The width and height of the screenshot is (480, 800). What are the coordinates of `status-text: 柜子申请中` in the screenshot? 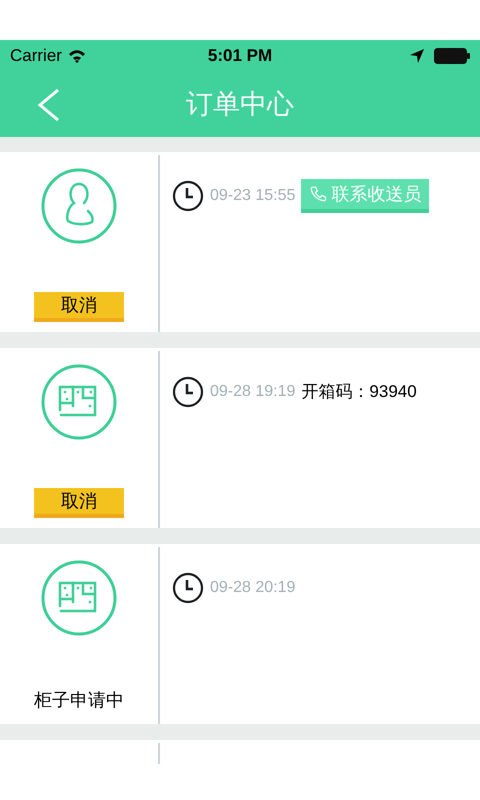 It's located at (79, 700).